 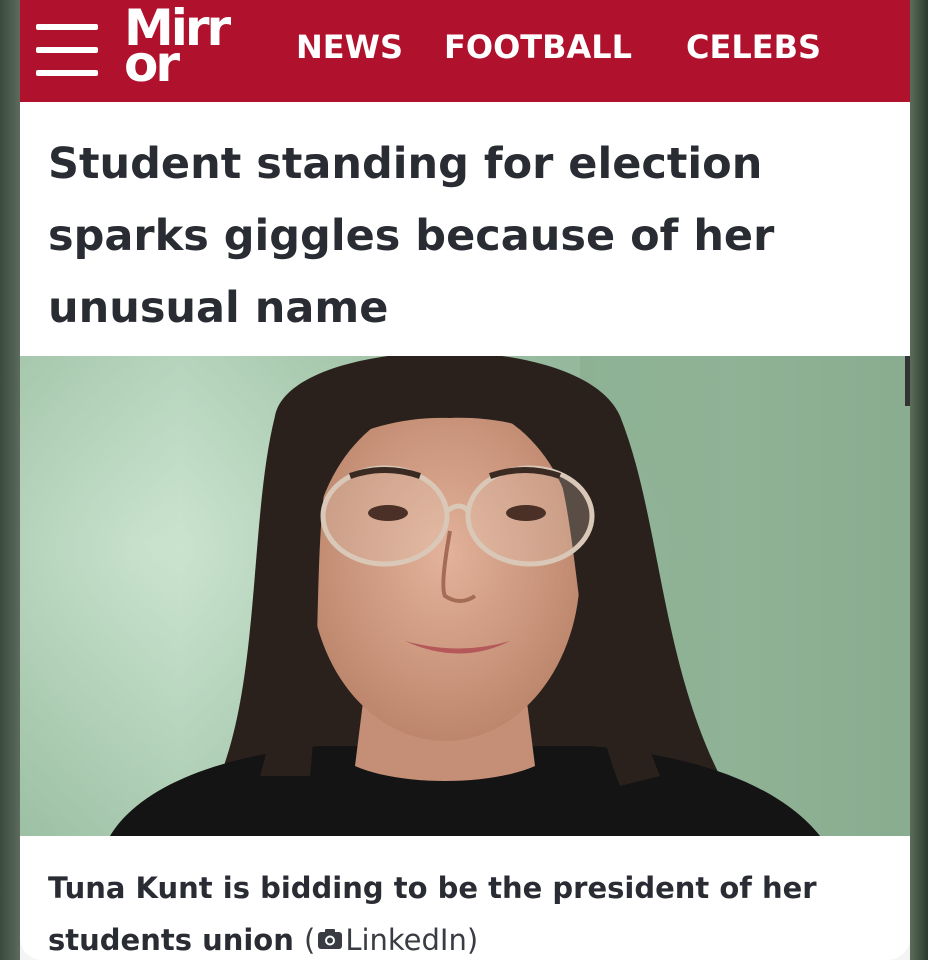 I want to click on site-logo: Mirr or, so click(x=189, y=50).